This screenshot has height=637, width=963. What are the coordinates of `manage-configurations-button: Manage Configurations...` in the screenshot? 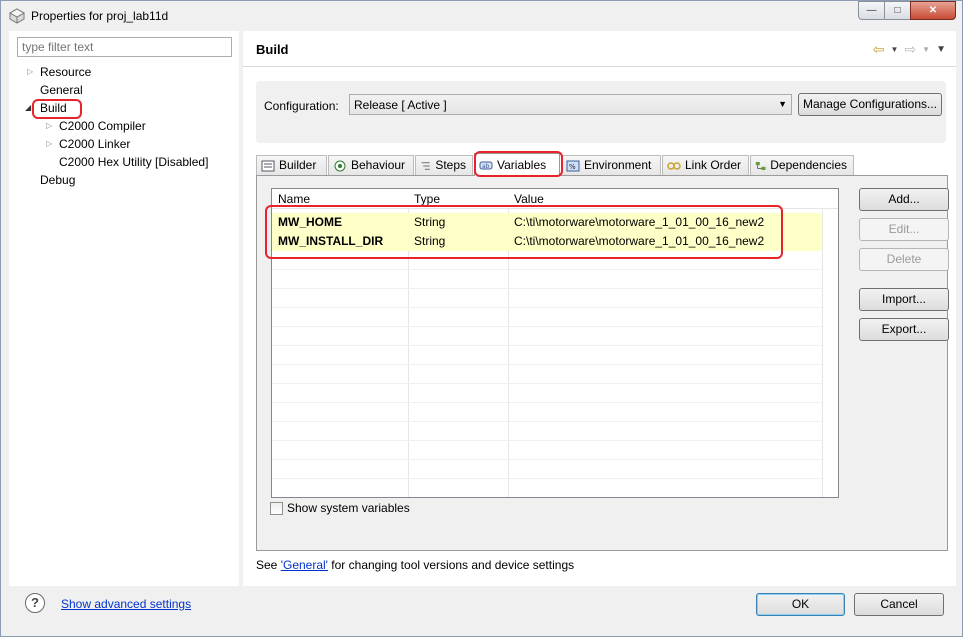 It's located at (870, 104).